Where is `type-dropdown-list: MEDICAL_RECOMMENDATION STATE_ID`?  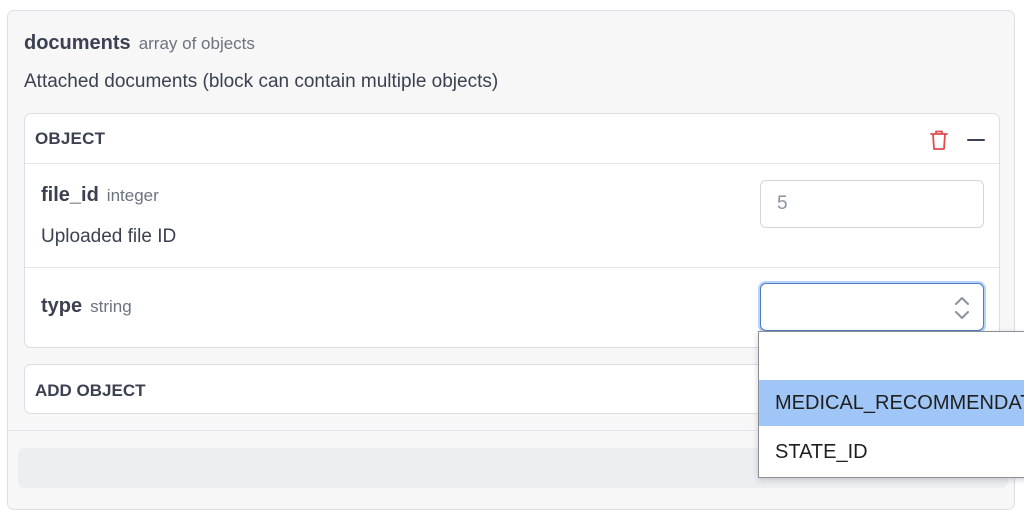
type-dropdown-list: MEDICAL_RECOMMENDATION STATE_ID is located at coordinates (891, 404).